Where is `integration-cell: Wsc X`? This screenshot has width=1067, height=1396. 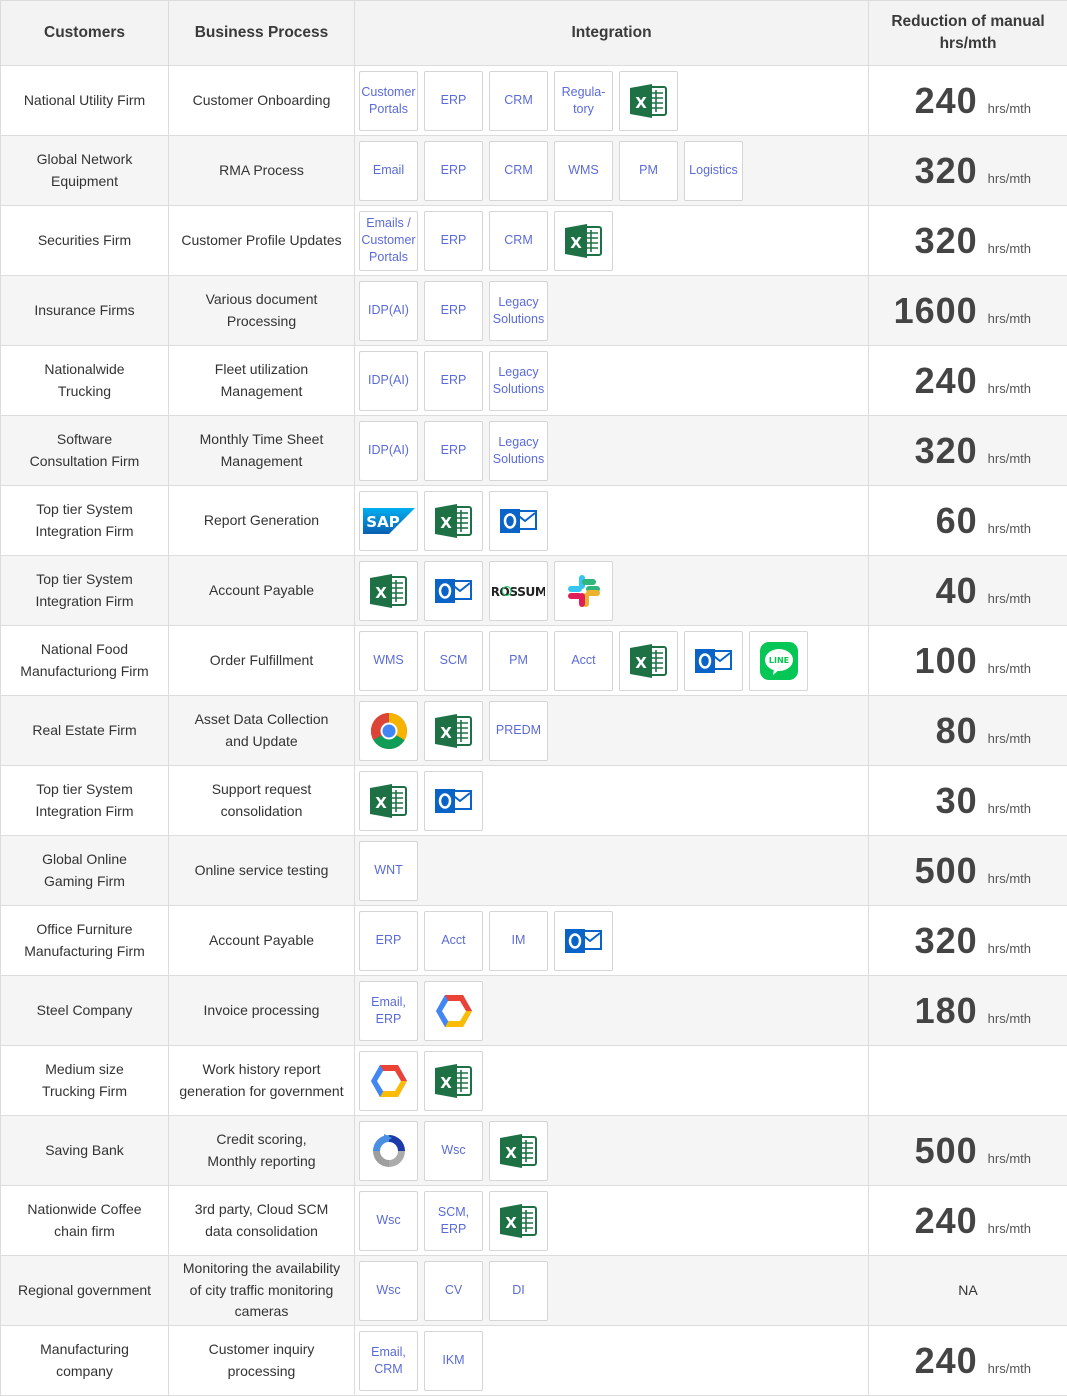
integration-cell: Wsc X is located at coordinates (611, 1150).